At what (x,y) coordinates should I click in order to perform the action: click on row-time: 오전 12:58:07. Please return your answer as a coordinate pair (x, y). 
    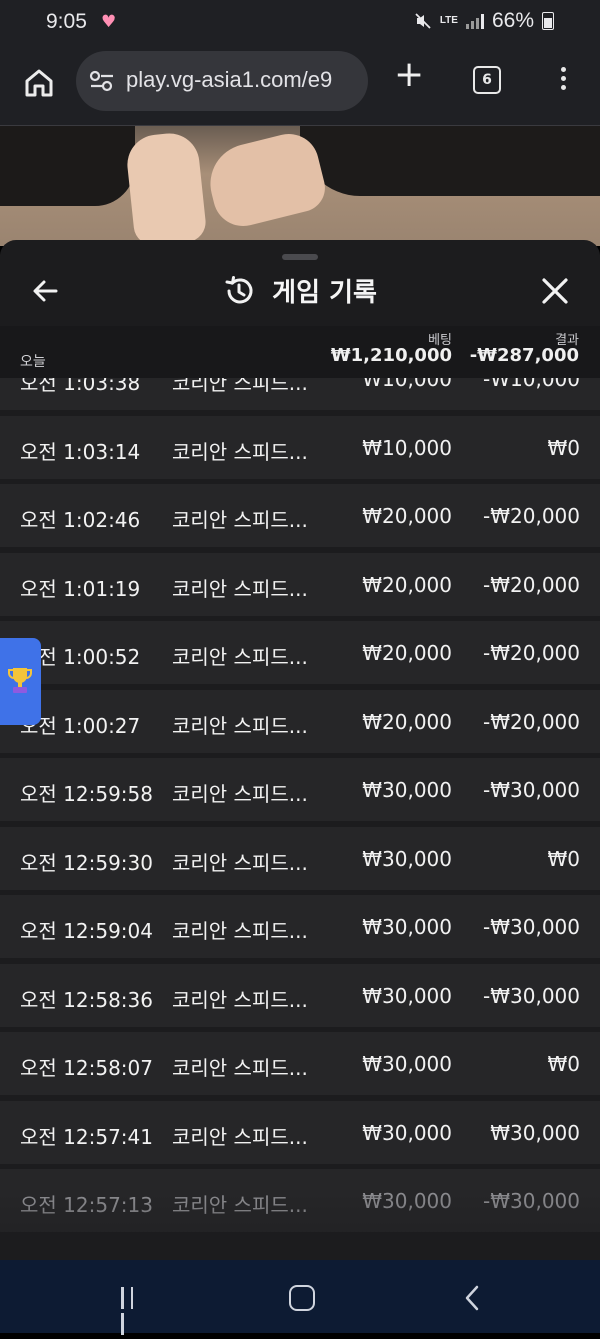
    Looking at the image, I should click on (86, 1068).